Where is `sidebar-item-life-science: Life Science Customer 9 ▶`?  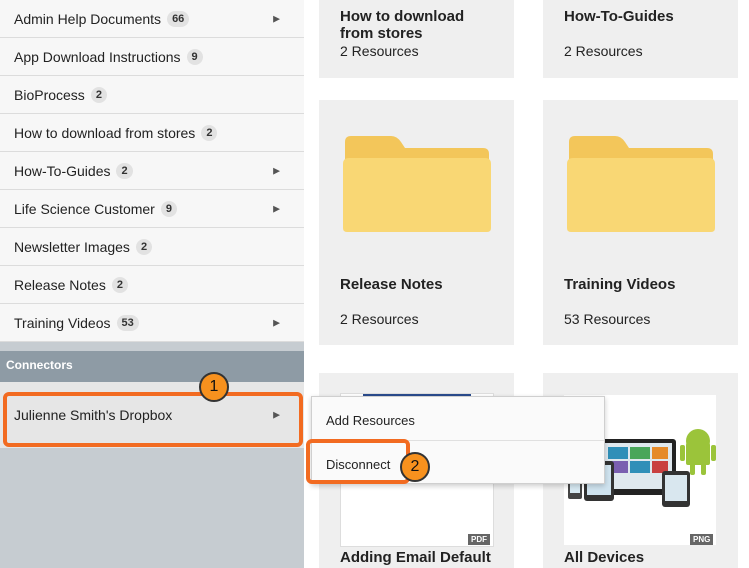 sidebar-item-life-science: Life Science Customer 9 ▶ is located at coordinates (152, 209).